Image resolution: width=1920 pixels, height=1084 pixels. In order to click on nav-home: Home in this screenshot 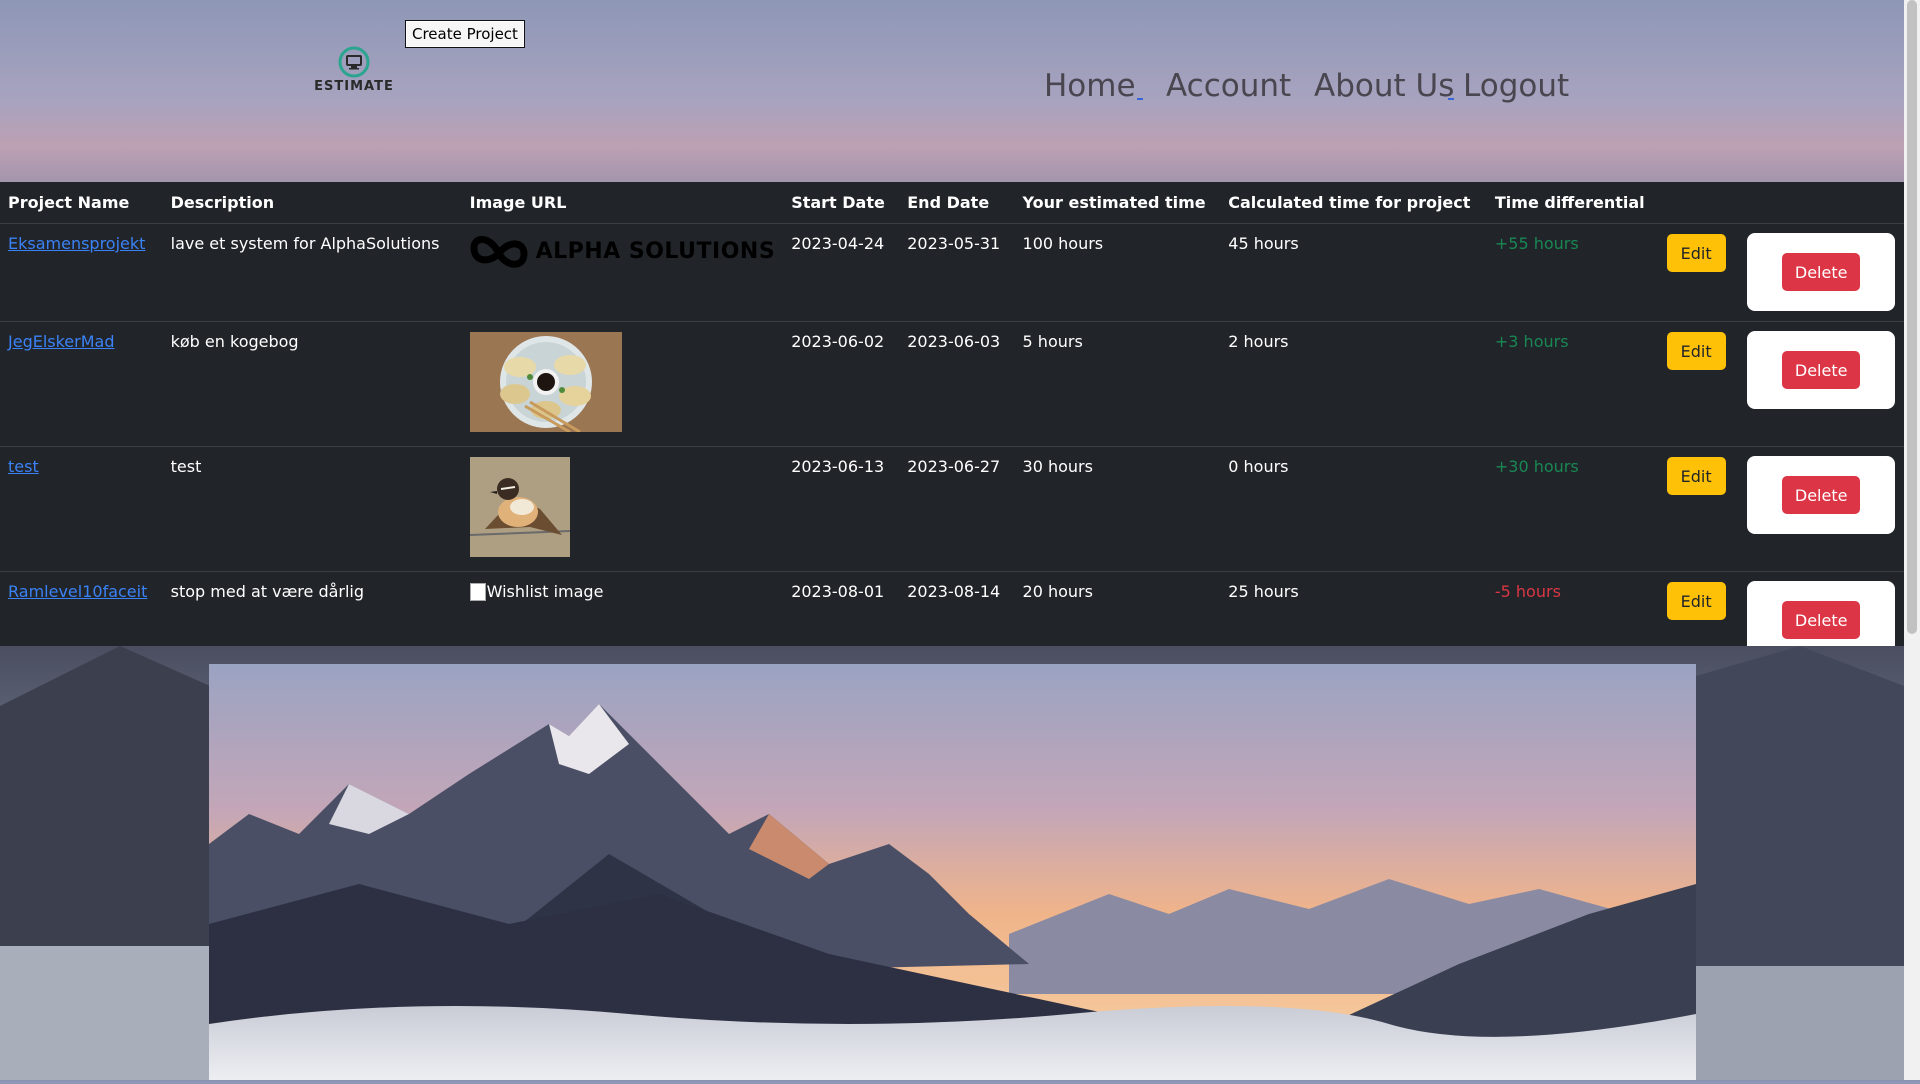, I will do `click(1090, 86)`.